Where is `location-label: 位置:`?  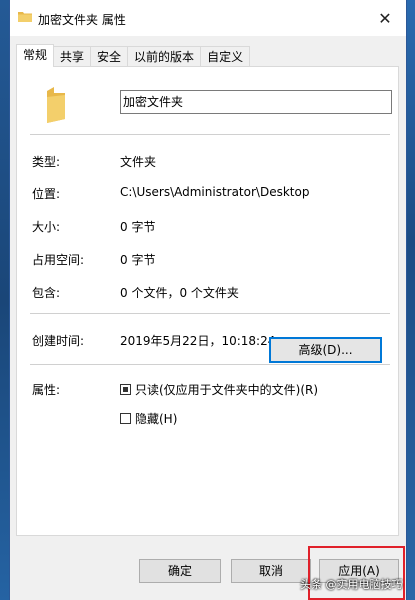 location-label: 位置: is located at coordinates (46, 194).